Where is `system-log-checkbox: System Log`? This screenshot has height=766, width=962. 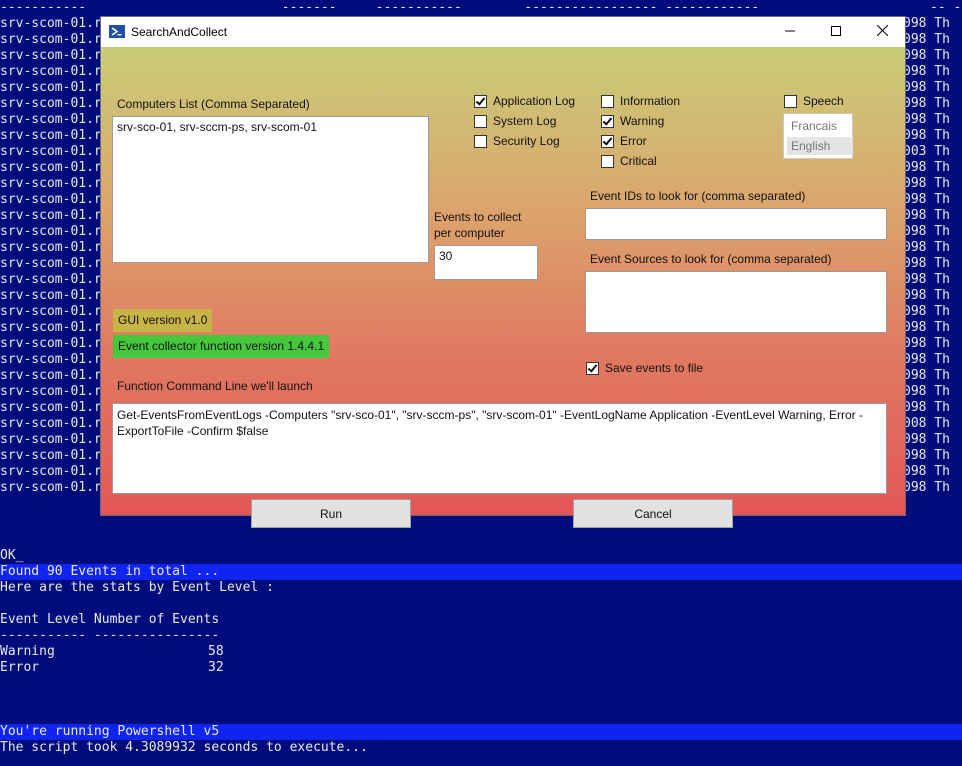
system-log-checkbox: System Log is located at coordinates (515, 121).